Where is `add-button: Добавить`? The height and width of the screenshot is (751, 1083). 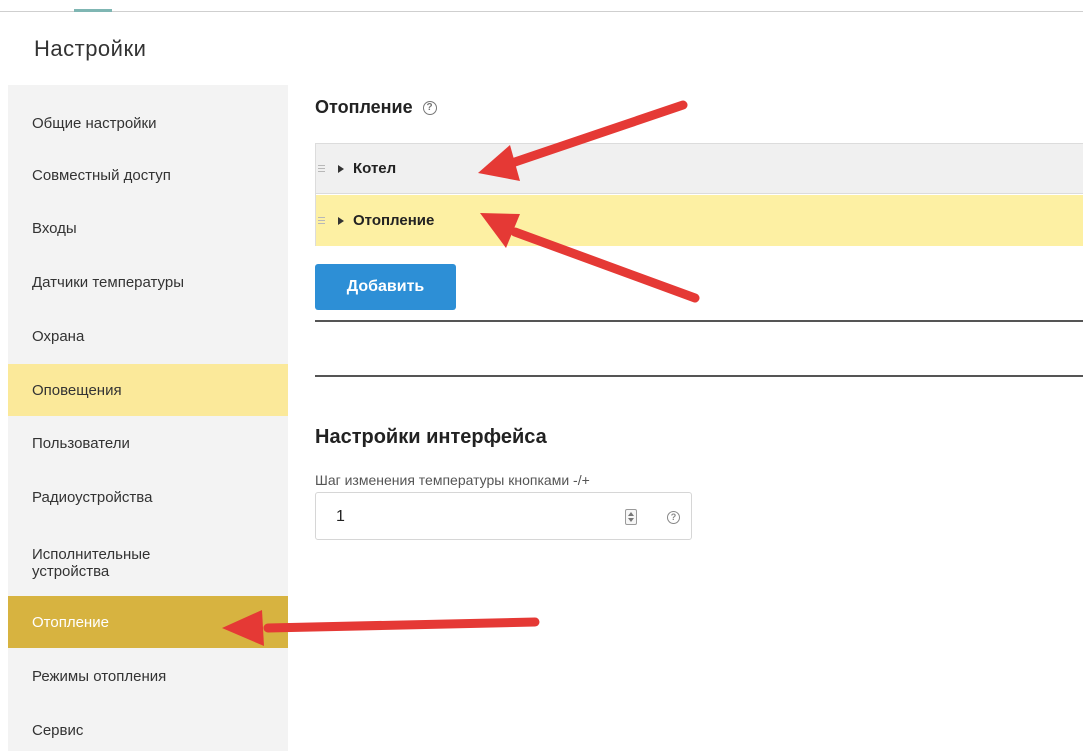 add-button: Добавить is located at coordinates (385, 287).